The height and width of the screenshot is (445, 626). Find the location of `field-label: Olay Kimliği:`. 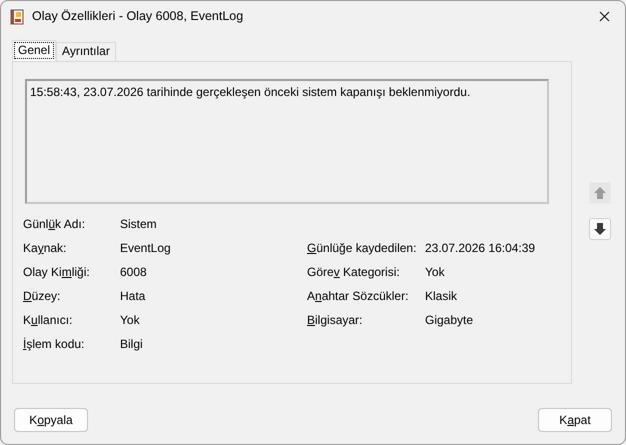

field-label: Olay Kimliği: is located at coordinates (56, 272).